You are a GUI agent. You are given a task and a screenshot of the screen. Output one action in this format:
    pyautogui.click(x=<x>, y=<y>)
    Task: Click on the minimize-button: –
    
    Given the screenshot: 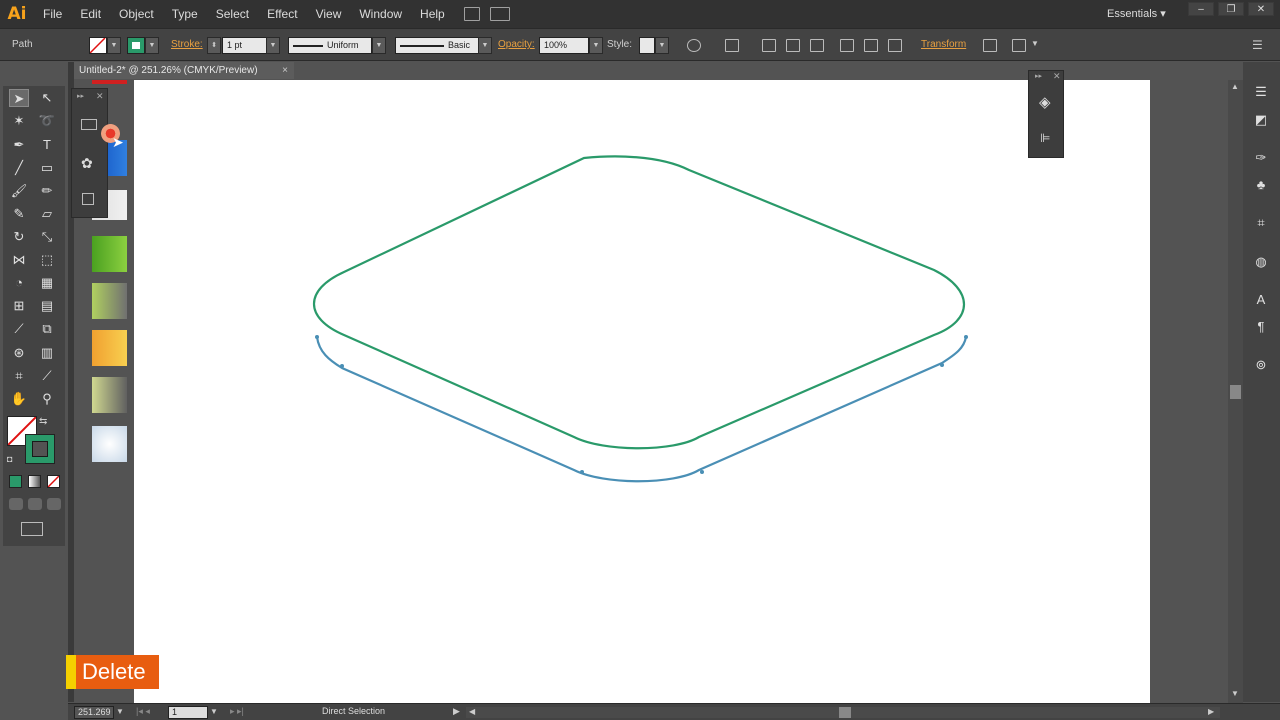 What is the action you would take?
    pyautogui.click(x=1201, y=9)
    